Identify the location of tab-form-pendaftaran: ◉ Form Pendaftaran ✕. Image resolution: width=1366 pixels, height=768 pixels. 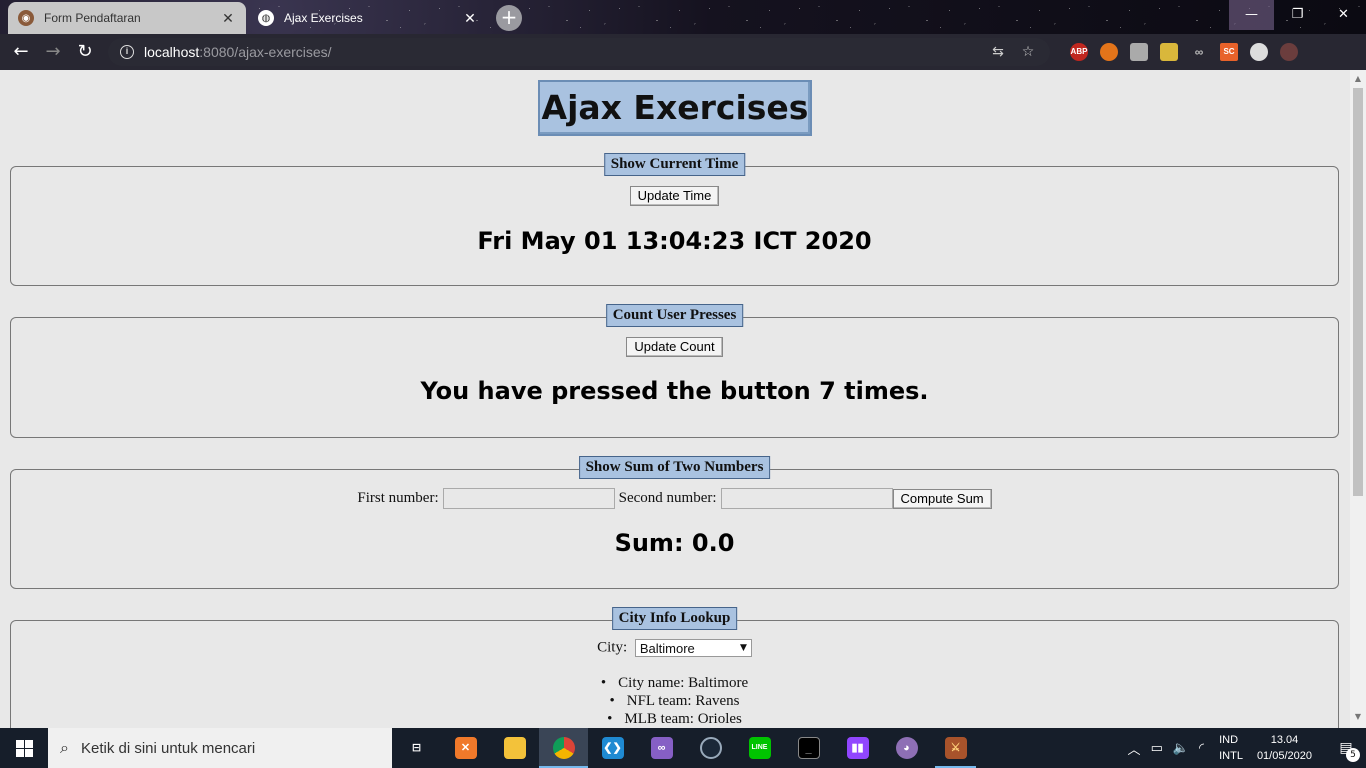
(127, 18).